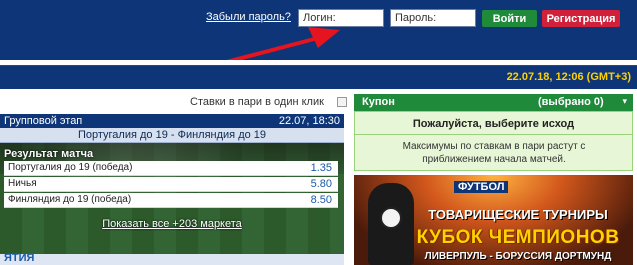 The image size is (637, 265). Describe the element at coordinates (341, 18) in the screenshot. I see `login-input` at that location.